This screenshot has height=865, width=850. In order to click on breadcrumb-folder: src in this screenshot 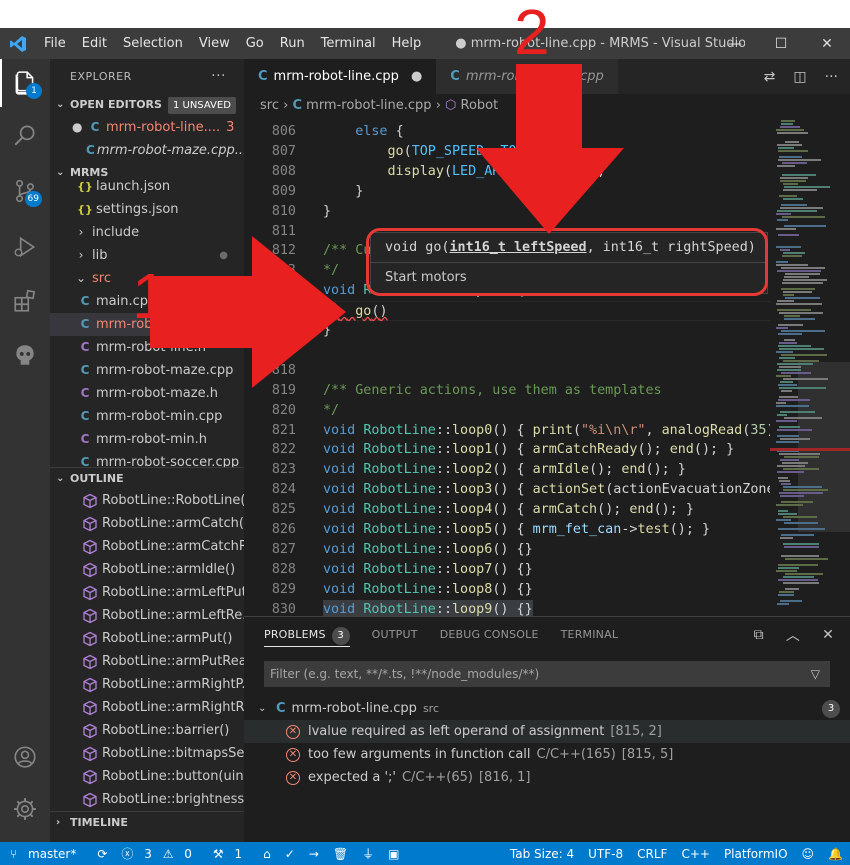, I will do `click(269, 105)`.